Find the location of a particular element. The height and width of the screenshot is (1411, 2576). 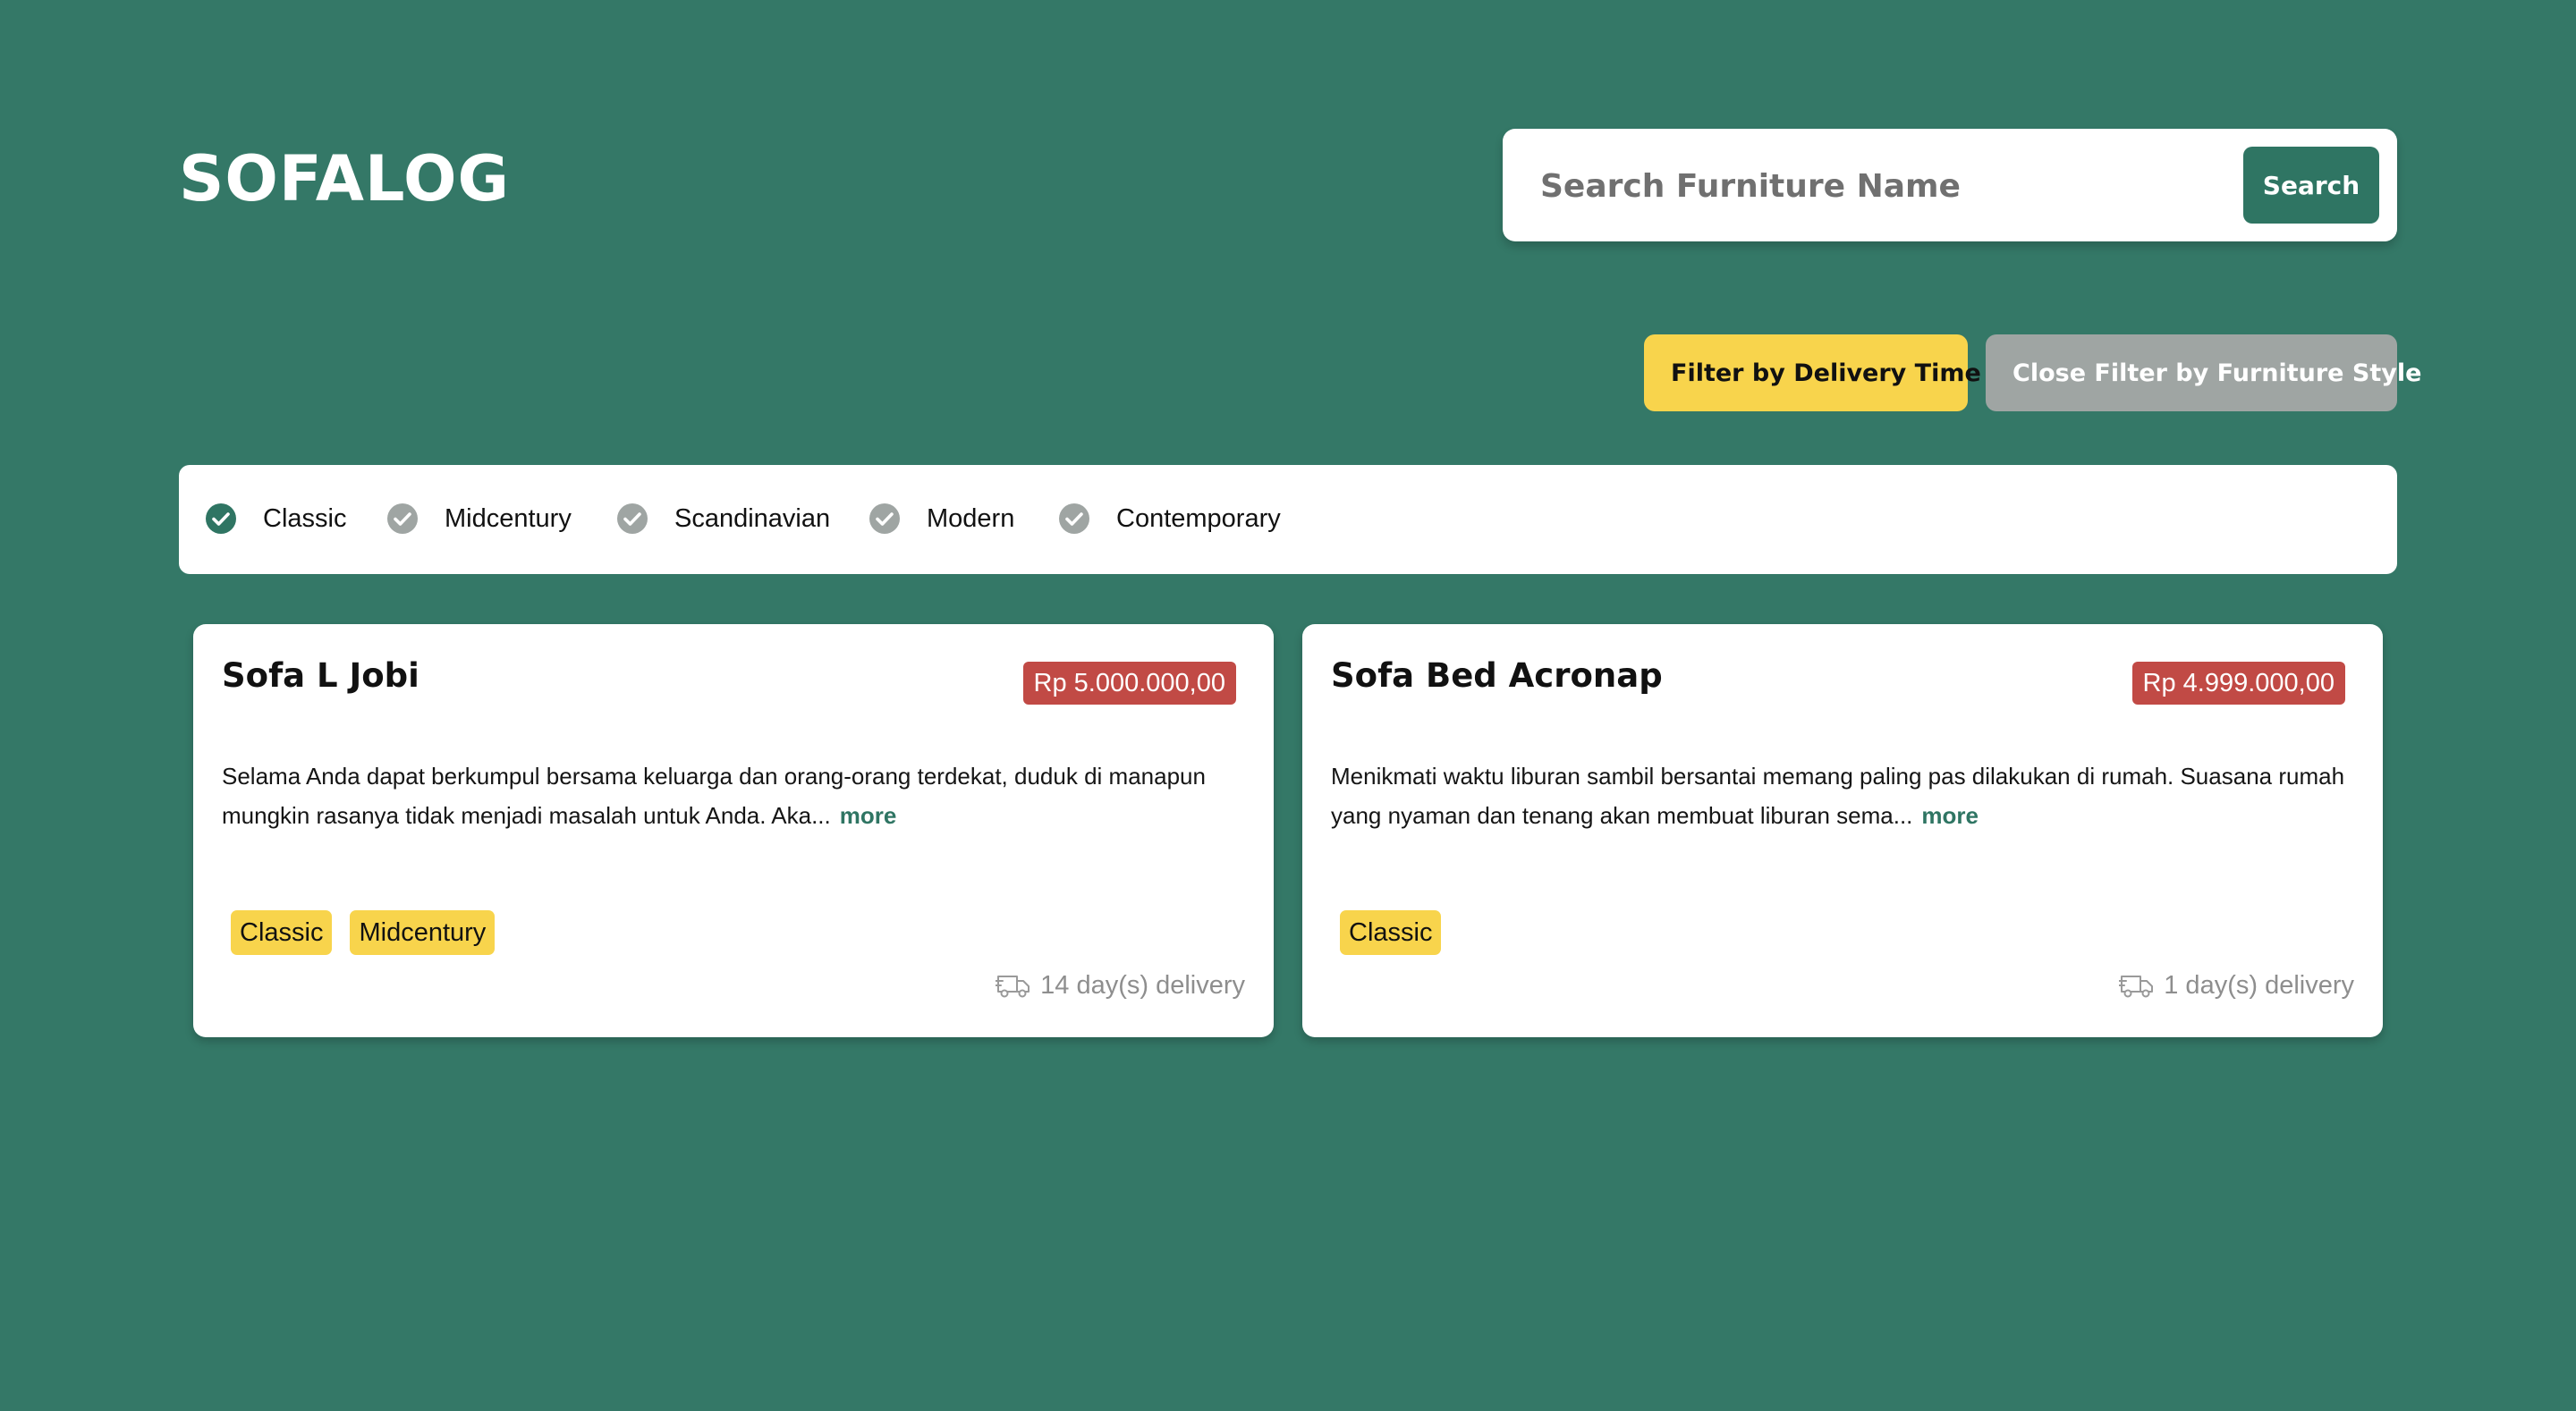

search-bar: Search is located at coordinates (1950, 185).